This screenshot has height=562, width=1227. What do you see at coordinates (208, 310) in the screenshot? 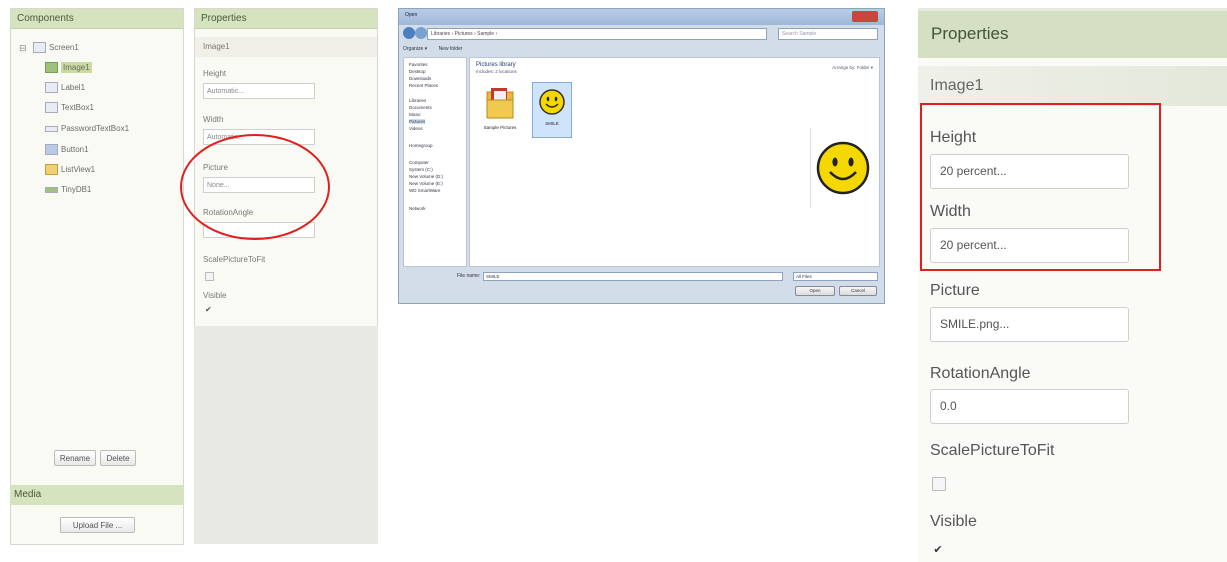
I see `visible-checkbox-small: ✔` at bounding box center [208, 310].